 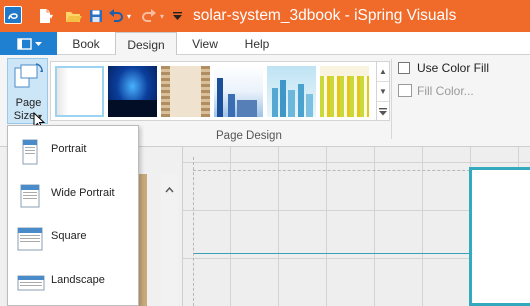 What do you see at coordinates (383, 111) in the screenshot?
I see `gallery-expand-icon` at bounding box center [383, 111].